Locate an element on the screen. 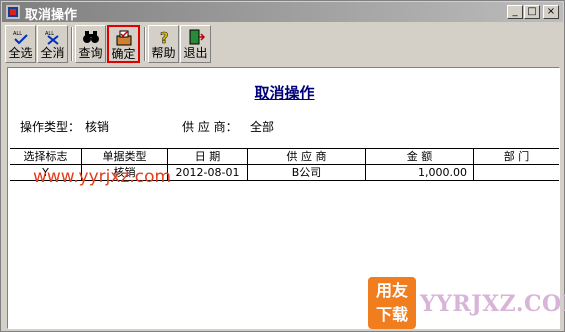 The width and height of the screenshot is (565, 332). svg-text: ALL is located at coordinates (17, 34).